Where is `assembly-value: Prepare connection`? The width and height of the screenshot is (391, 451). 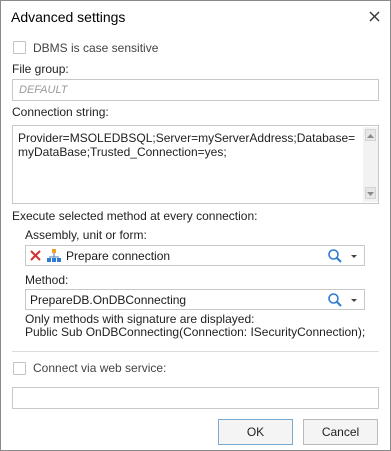
assembly-value: Prepare connection is located at coordinates (118, 256).